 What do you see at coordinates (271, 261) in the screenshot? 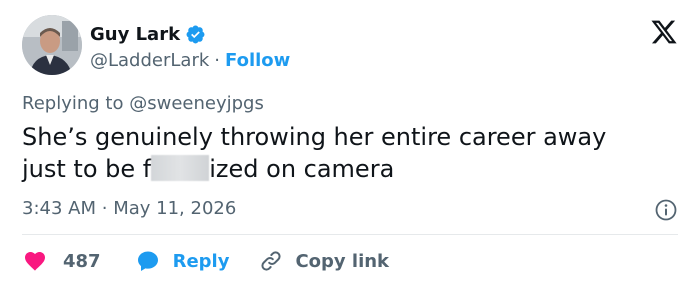
I see `link-icon` at bounding box center [271, 261].